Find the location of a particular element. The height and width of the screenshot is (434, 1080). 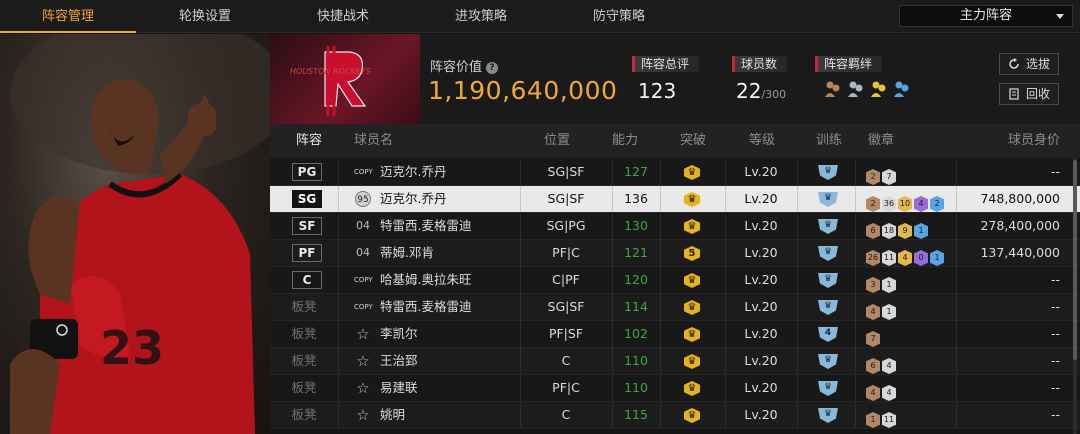

table-row: 板凳 ☆ 姚明 C 115 ♛ Lv.20 ♛ 1 11 -- is located at coordinates (675, 415).